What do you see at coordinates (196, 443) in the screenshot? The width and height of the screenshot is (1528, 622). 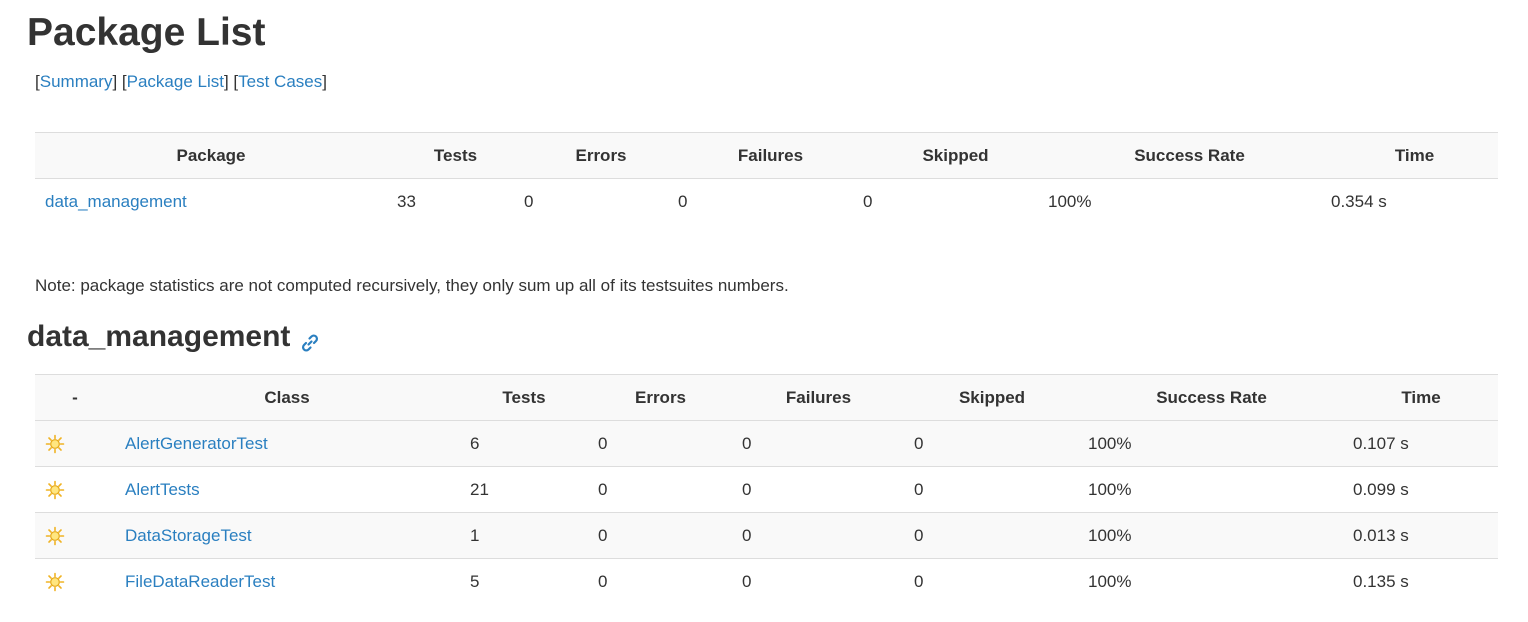 I see `class-link: AlertGeneratorTest` at bounding box center [196, 443].